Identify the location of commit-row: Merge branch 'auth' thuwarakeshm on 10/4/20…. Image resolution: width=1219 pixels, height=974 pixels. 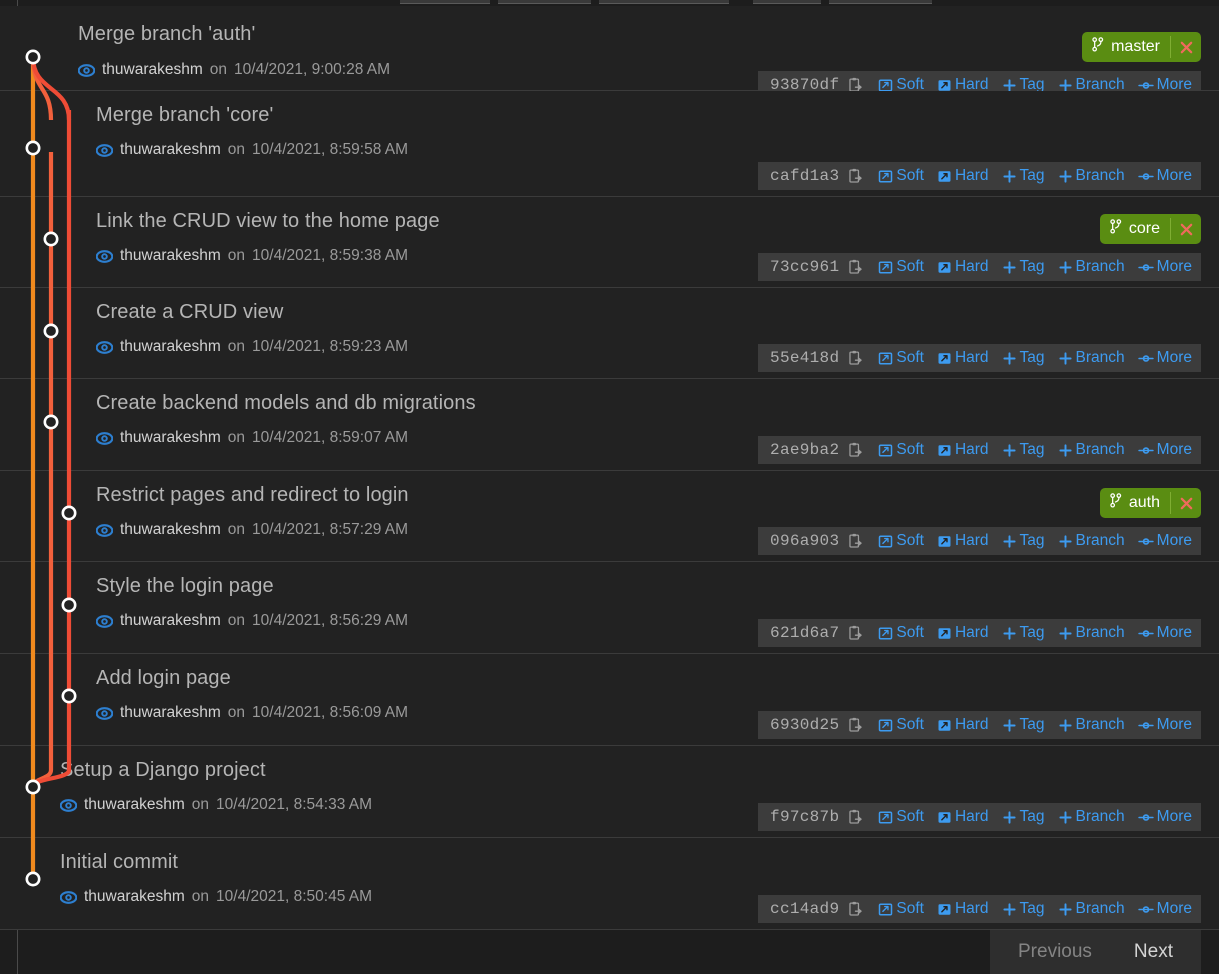
(609, 52).